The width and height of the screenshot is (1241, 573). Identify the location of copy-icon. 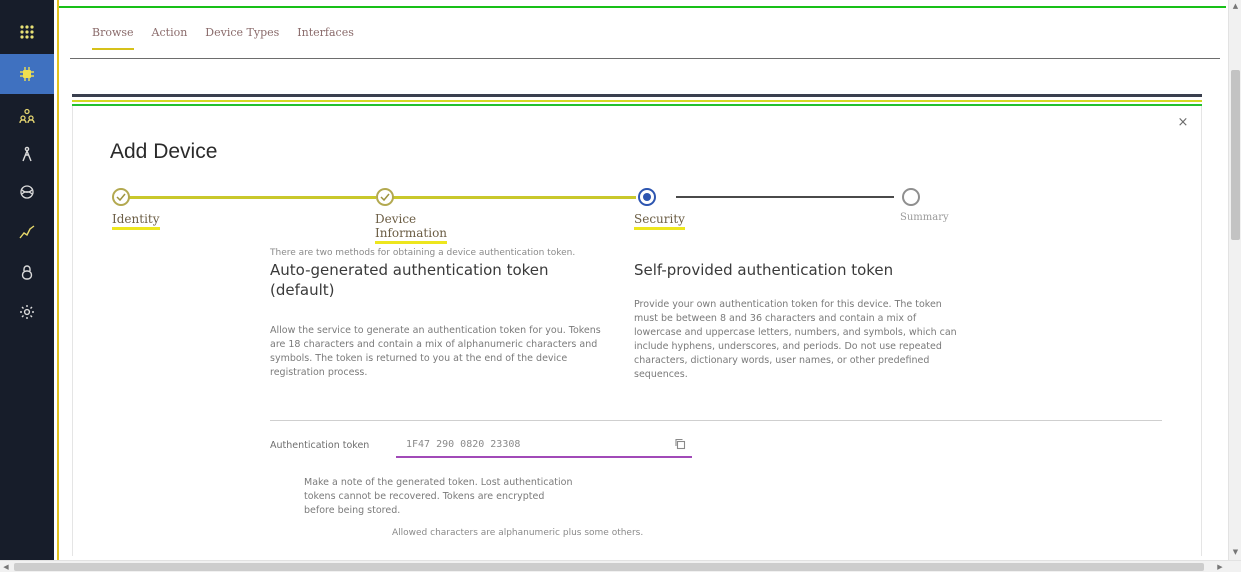
(680, 444).